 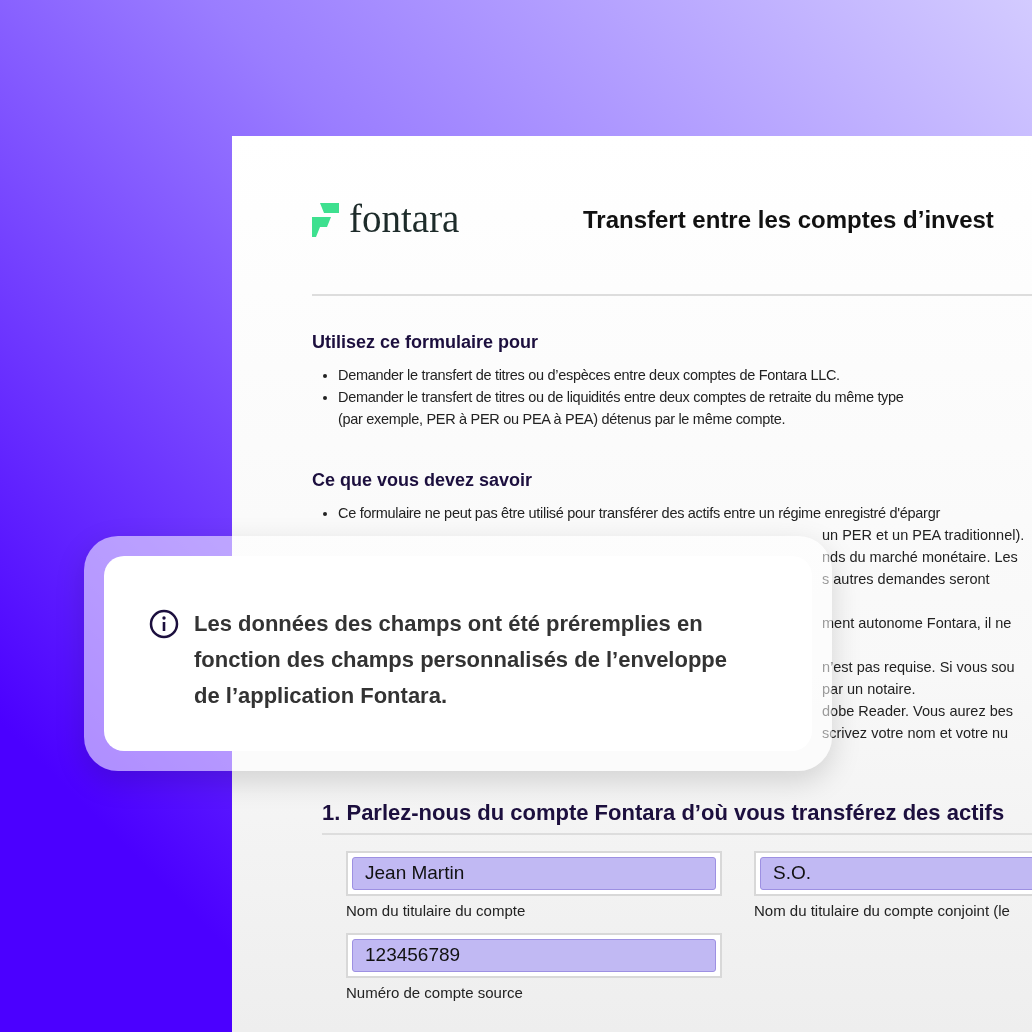 What do you see at coordinates (426, 342) in the screenshot?
I see `section-heading: Utilisez ce formulaire pour` at bounding box center [426, 342].